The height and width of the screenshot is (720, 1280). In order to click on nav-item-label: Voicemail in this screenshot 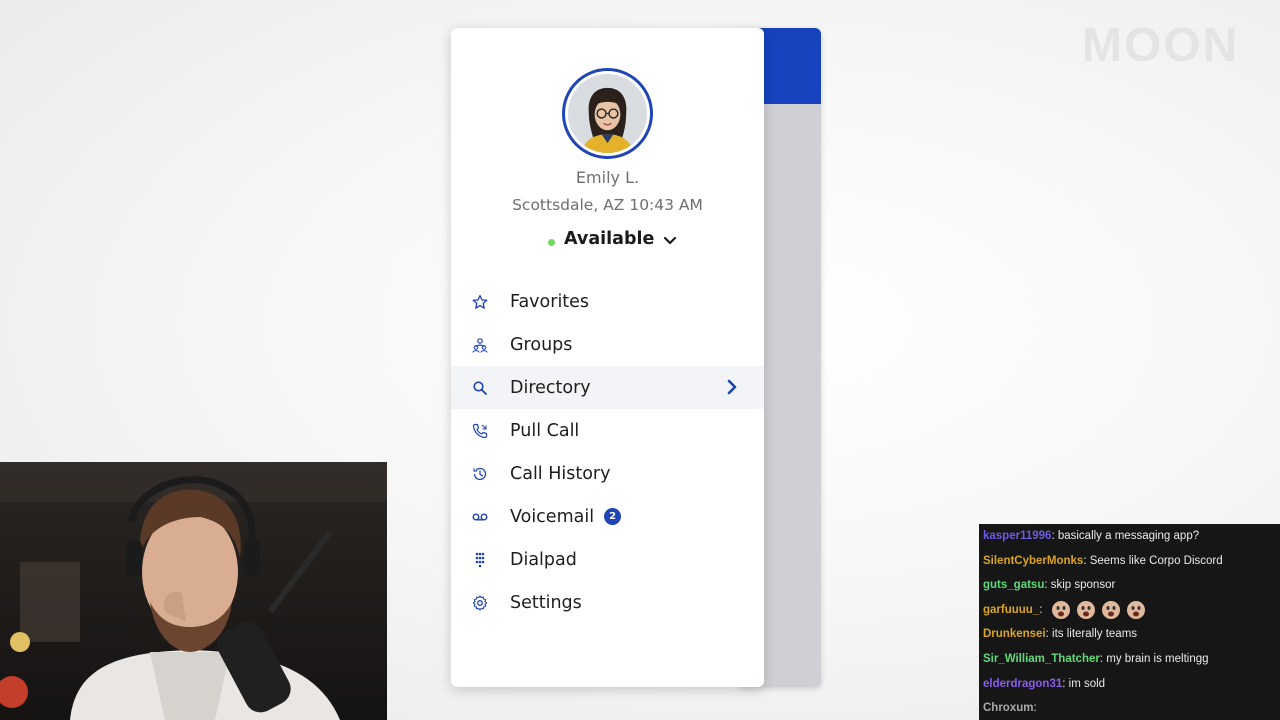, I will do `click(552, 516)`.